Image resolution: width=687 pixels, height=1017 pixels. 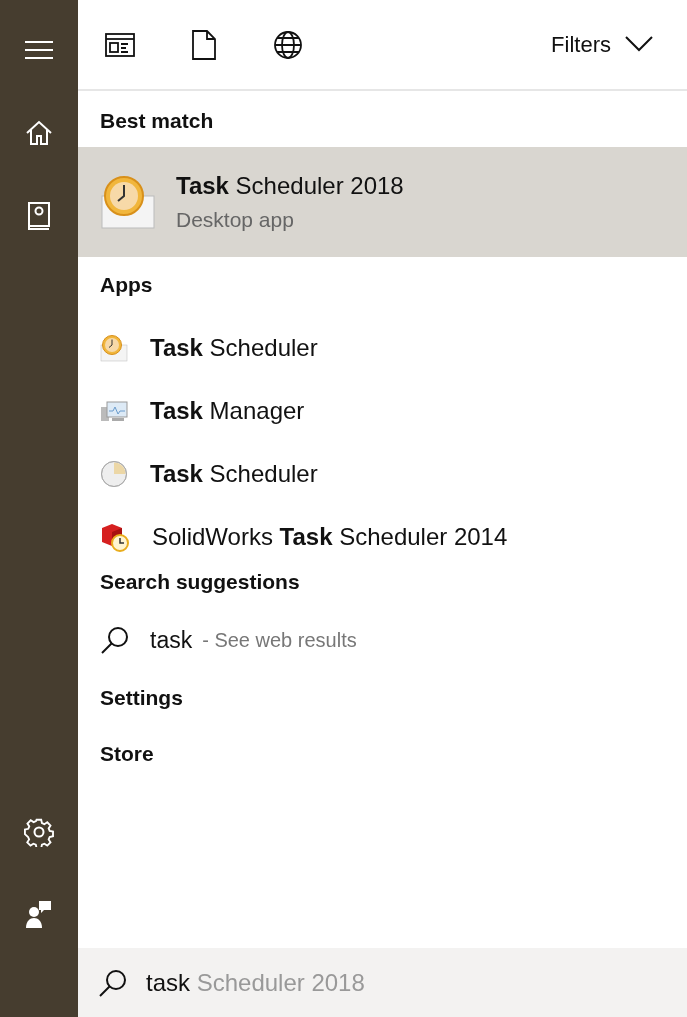 I want to click on section-heading: Settings, so click(x=141, y=698).